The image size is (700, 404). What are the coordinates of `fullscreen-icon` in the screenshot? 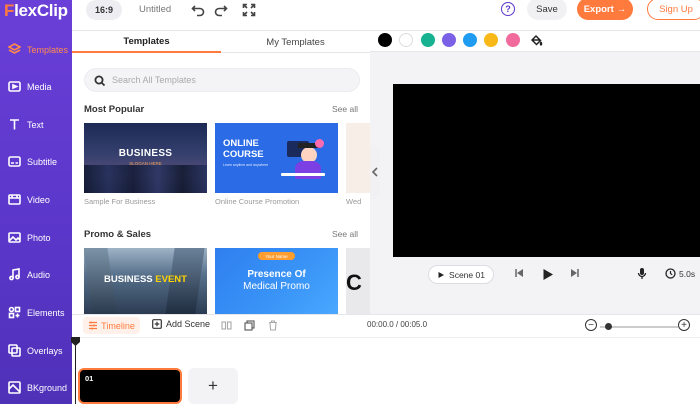 It's located at (249, 10).